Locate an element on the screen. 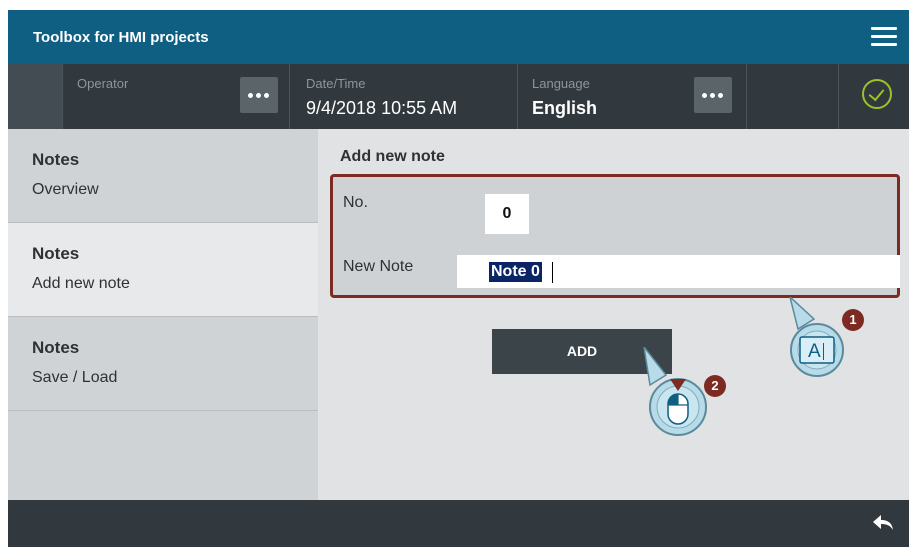  sidebar-item-add-new-note: Notes Add new note is located at coordinates (163, 270).